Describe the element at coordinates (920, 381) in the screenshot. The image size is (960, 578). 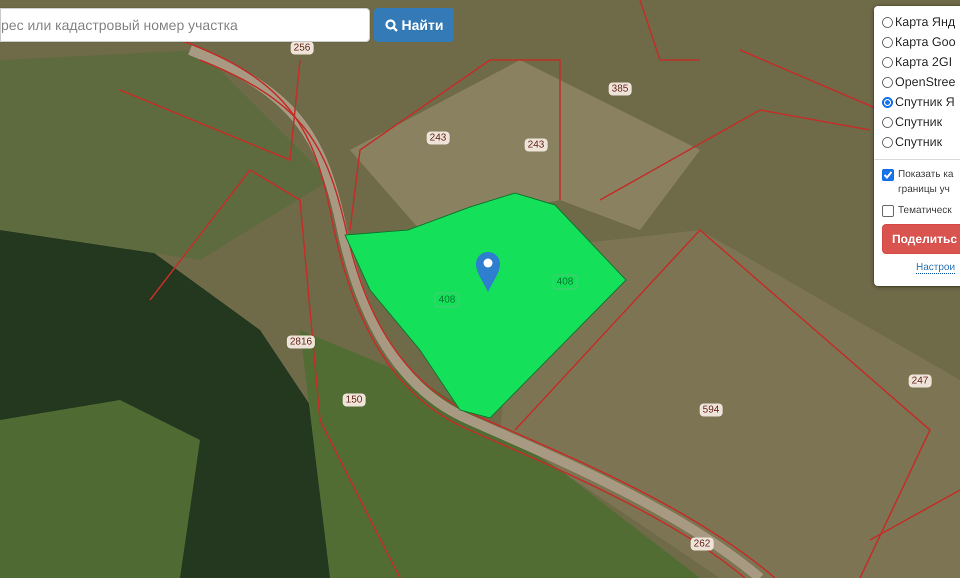
I see `parcel-number: 247` at that location.